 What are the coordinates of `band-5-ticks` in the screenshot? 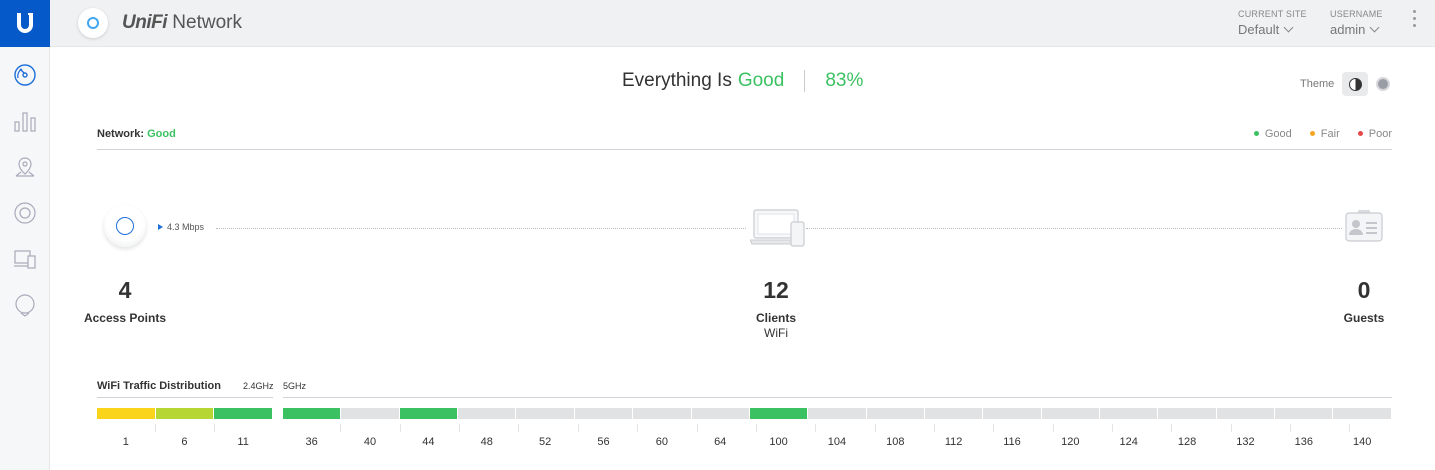 It's located at (817, 428).